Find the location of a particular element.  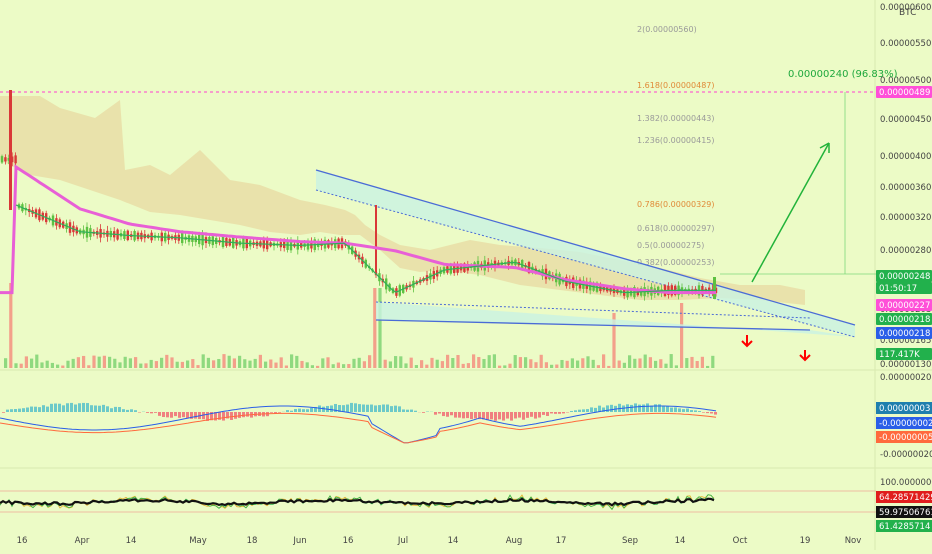

fib-level-label: 2(0.00000560) is located at coordinates (667, 29).